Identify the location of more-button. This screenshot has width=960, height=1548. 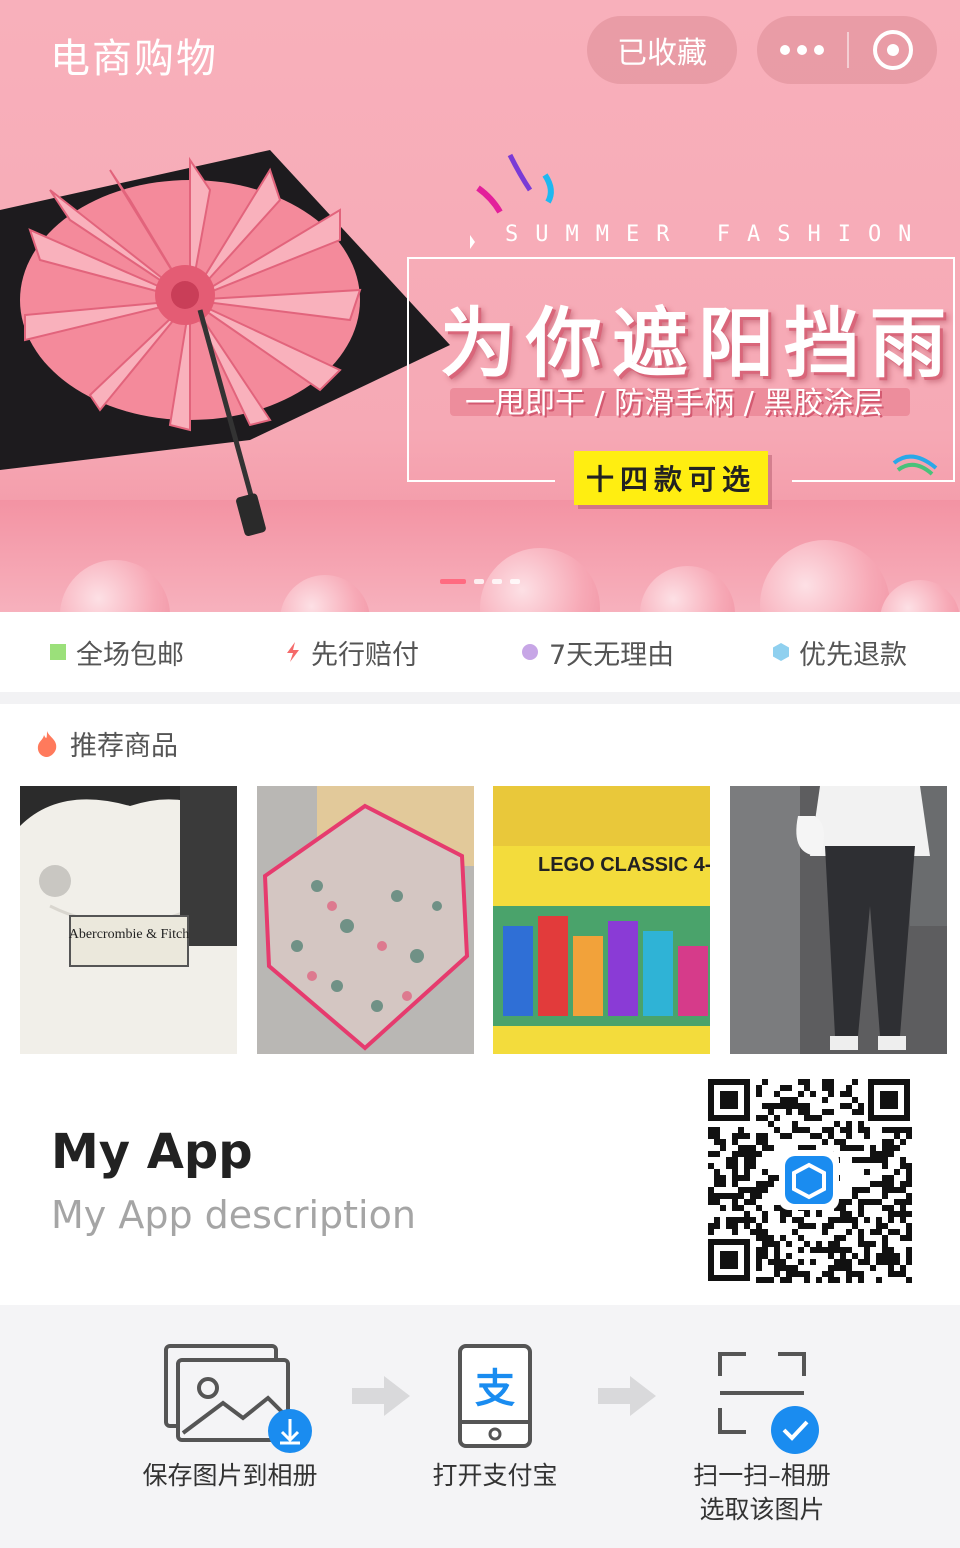
(802, 50).